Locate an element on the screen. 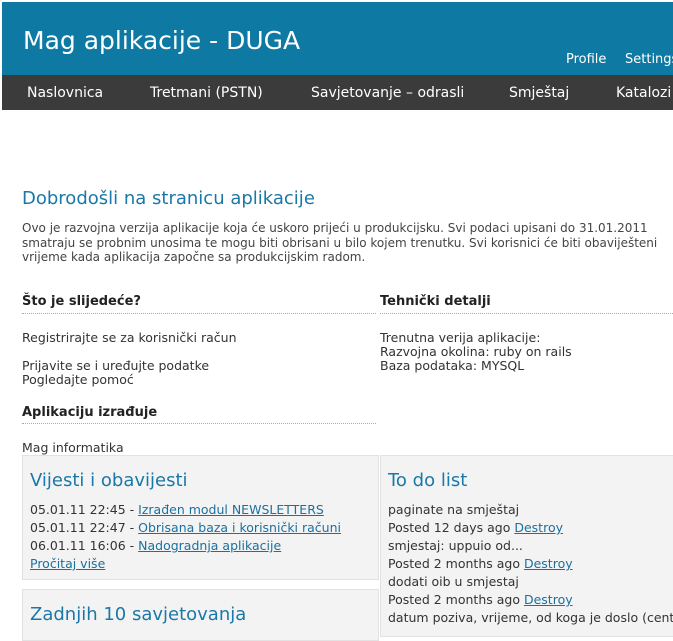 This screenshot has height=641, width=673. settings-link: Settings is located at coordinates (649, 59).